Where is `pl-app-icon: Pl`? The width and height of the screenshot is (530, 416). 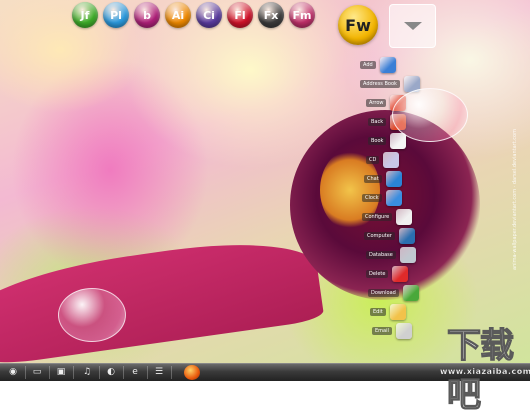 pl-app-icon: Pl is located at coordinates (116, 15).